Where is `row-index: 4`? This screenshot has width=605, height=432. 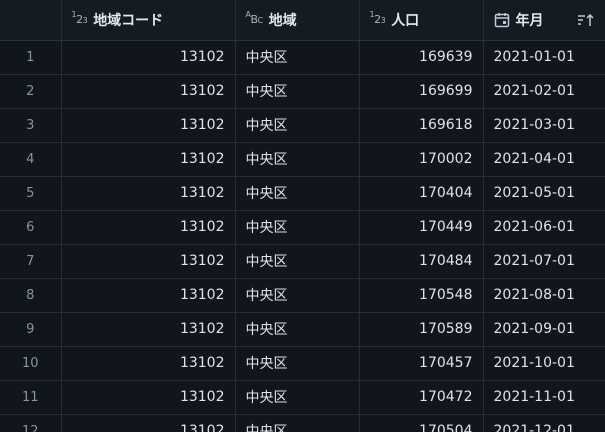
row-index: 4 is located at coordinates (31, 159).